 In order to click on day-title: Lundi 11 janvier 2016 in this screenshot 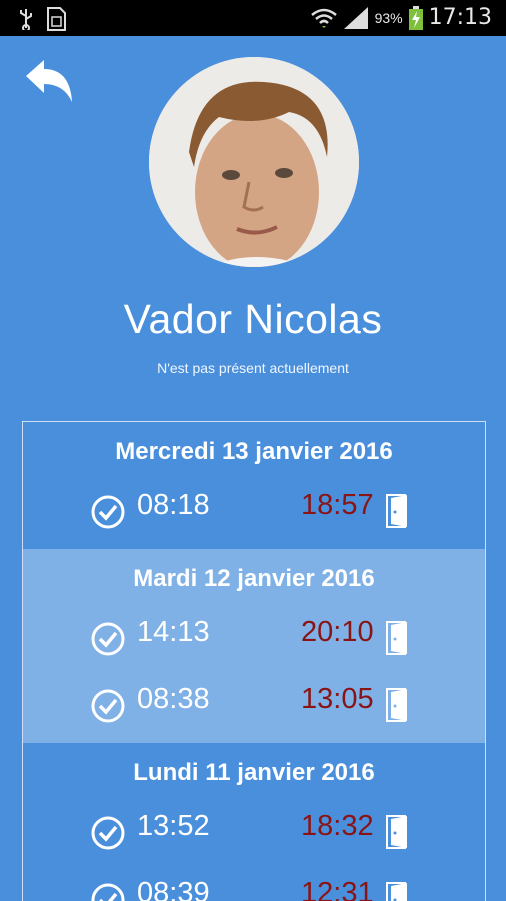, I will do `click(254, 773)`.